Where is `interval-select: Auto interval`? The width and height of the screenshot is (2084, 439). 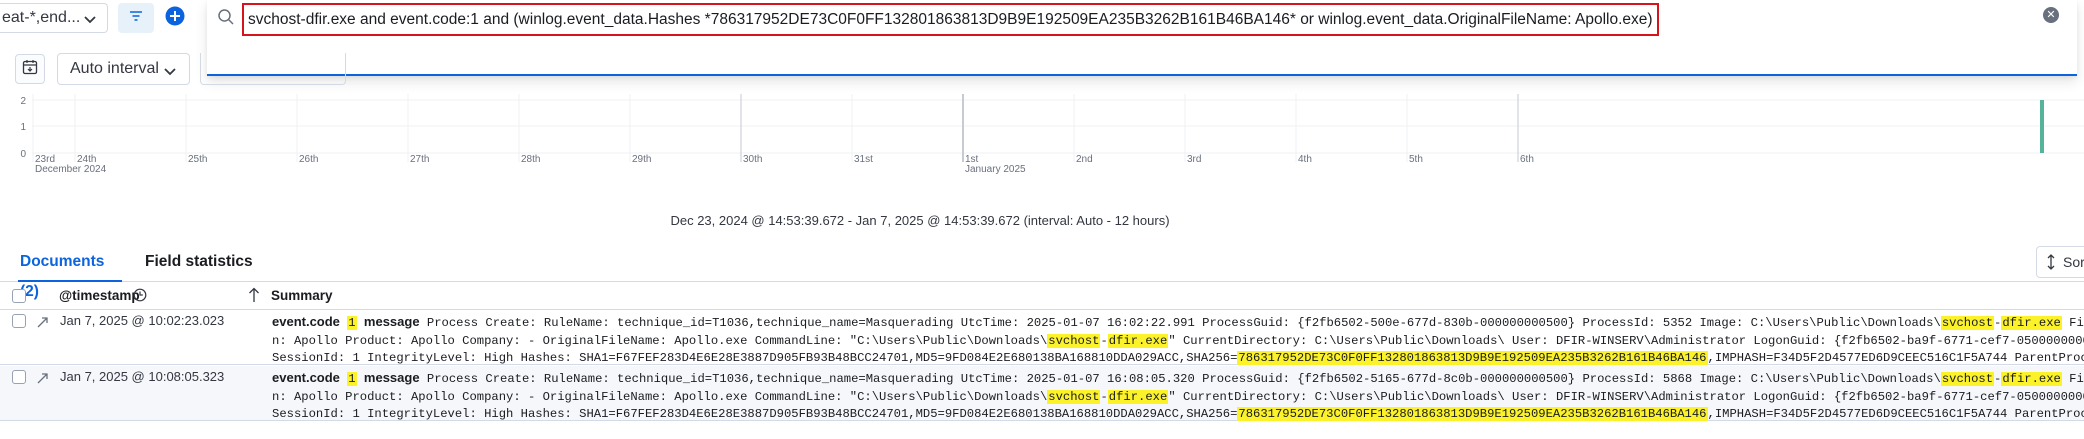 interval-select: Auto interval is located at coordinates (123, 69).